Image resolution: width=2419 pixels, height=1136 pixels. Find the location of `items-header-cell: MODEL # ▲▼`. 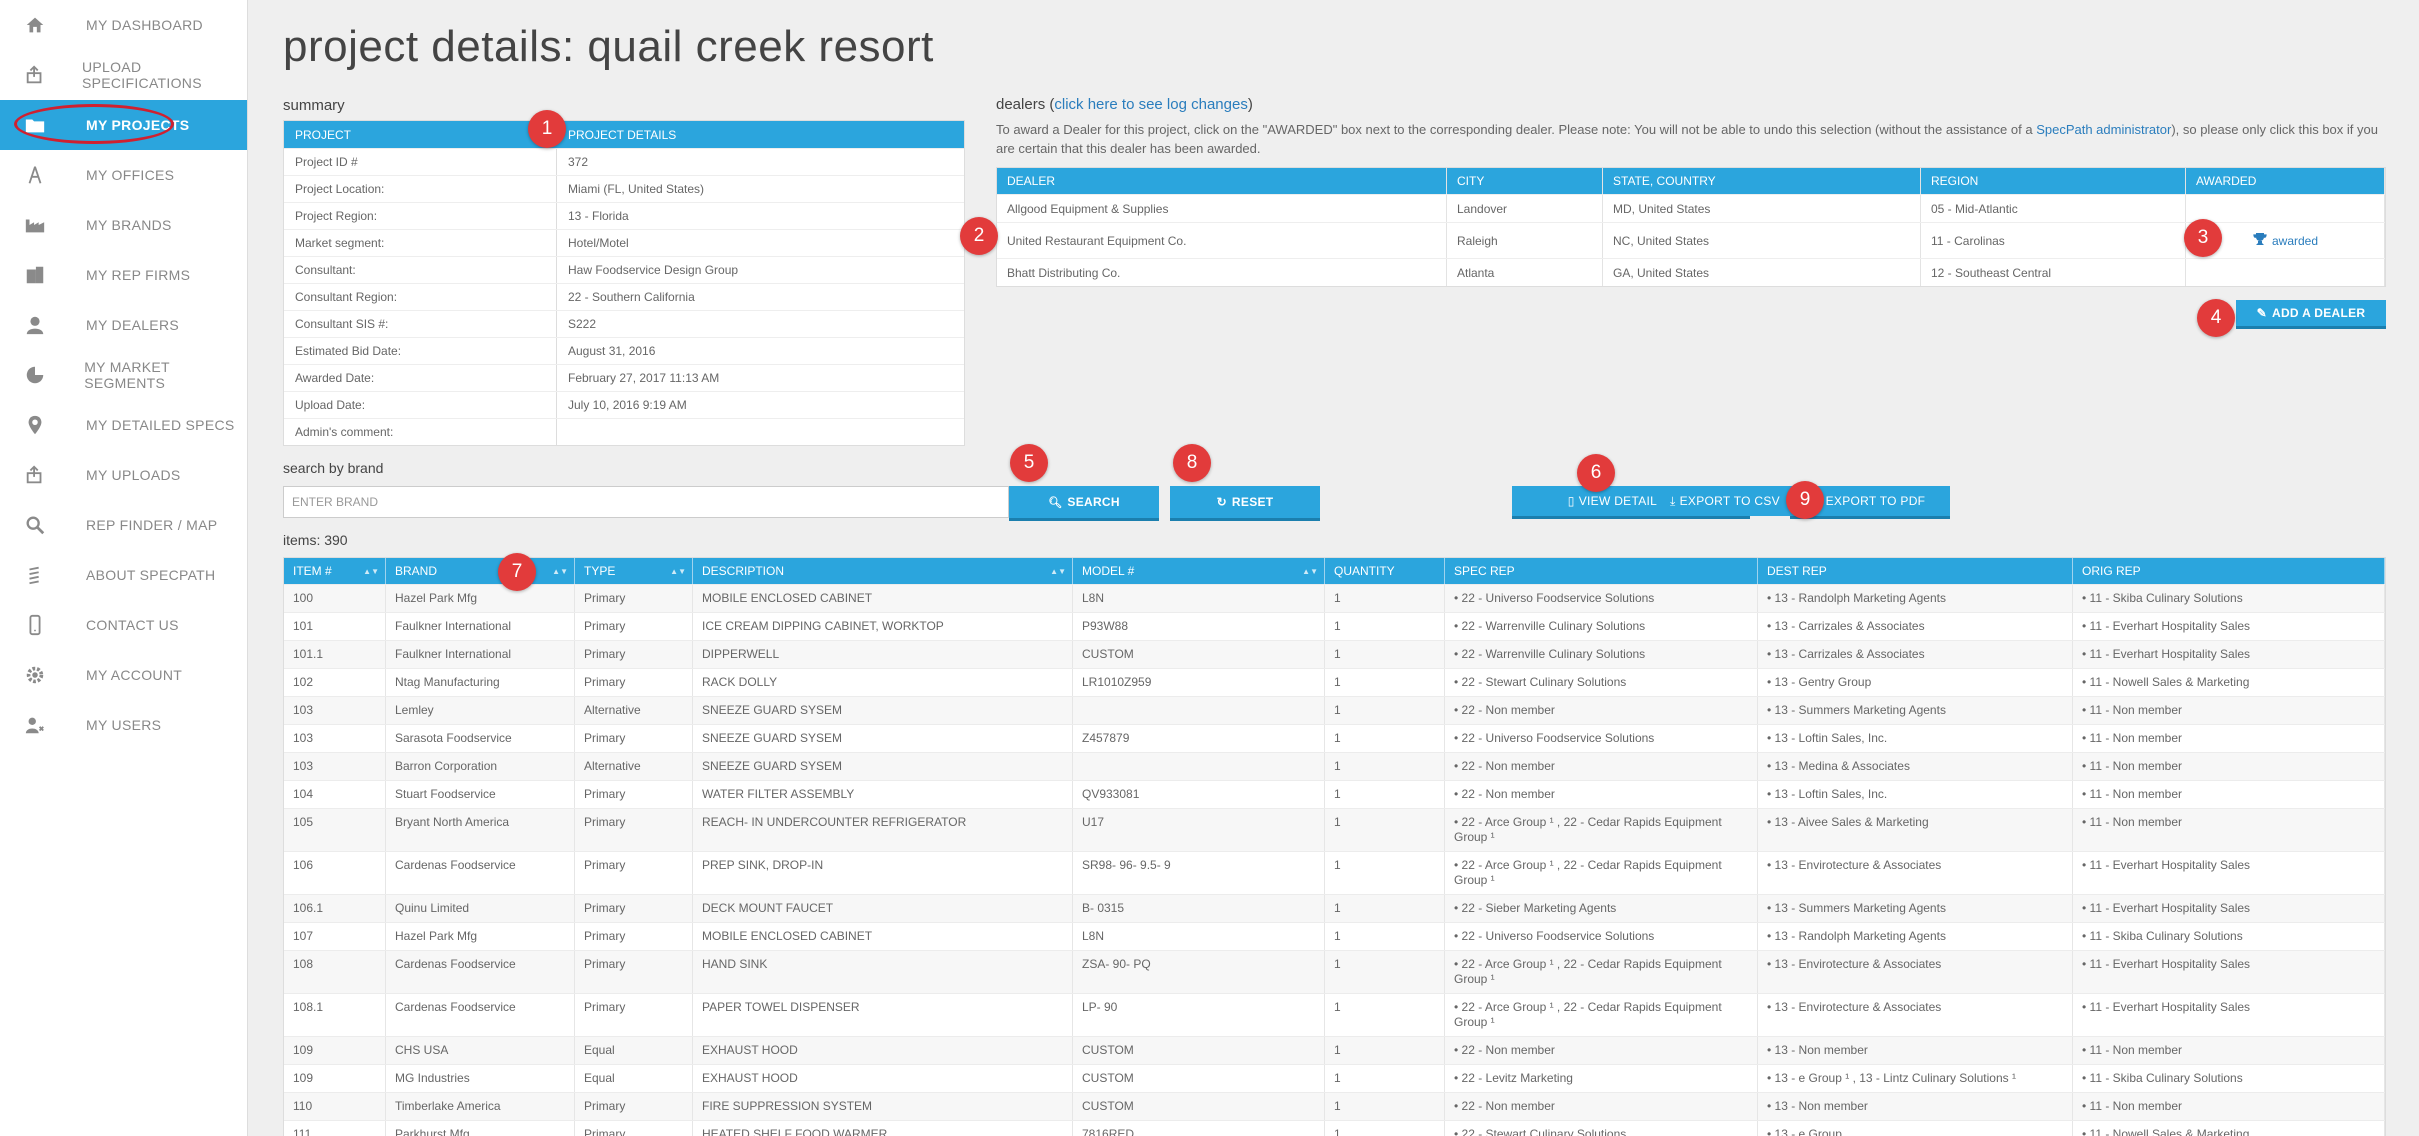

items-header-cell: MODEL # ▲▼ is located at coordinates (1199, 571).